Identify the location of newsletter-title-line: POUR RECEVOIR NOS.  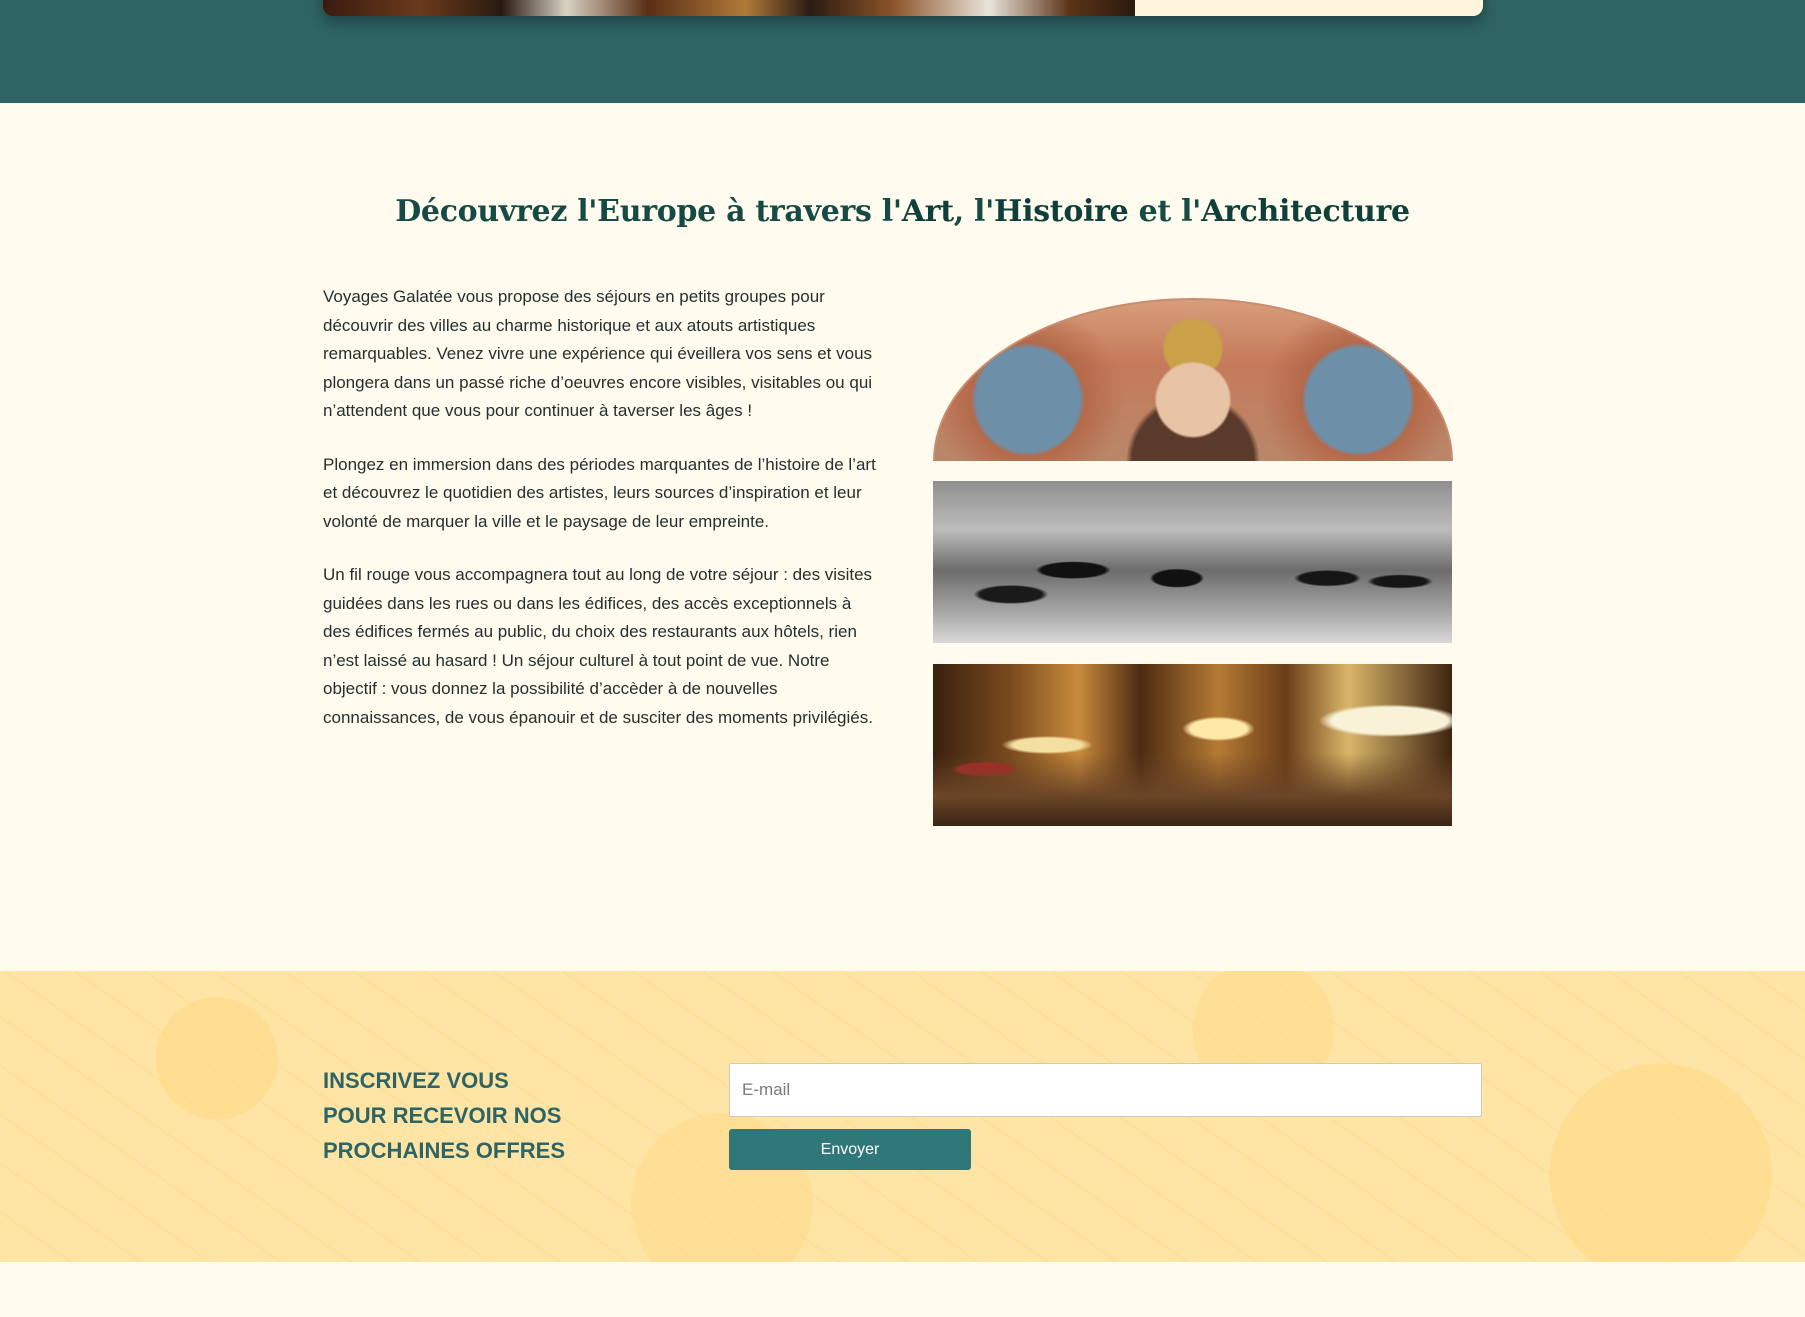
(442, 1115).